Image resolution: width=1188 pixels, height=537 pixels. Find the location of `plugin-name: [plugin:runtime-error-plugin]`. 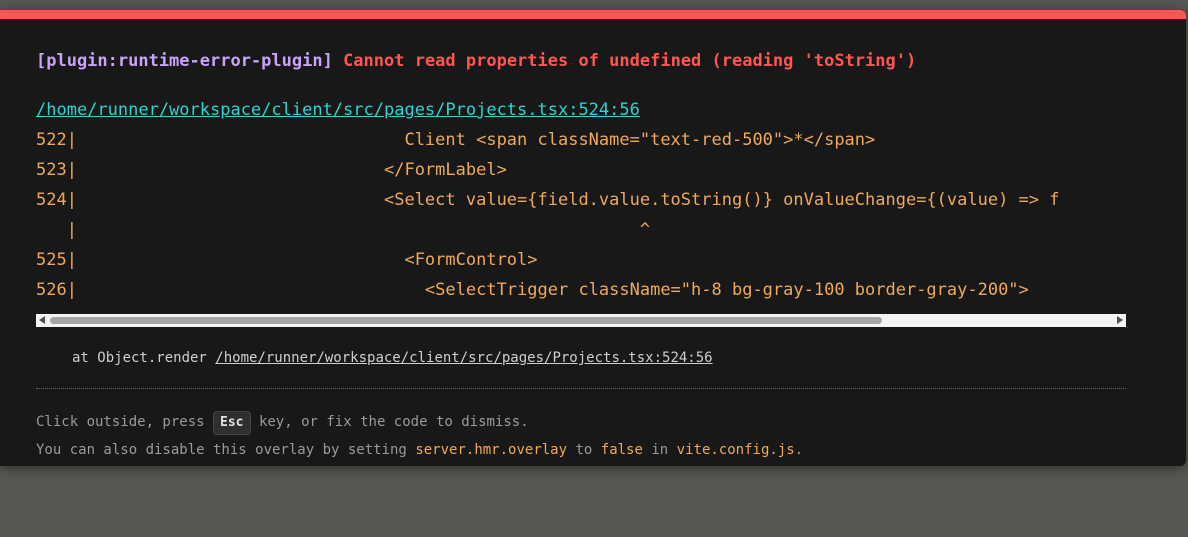

plugin-name: [plugin:runtime-error-plugin] is located at coordinates (184, 61).